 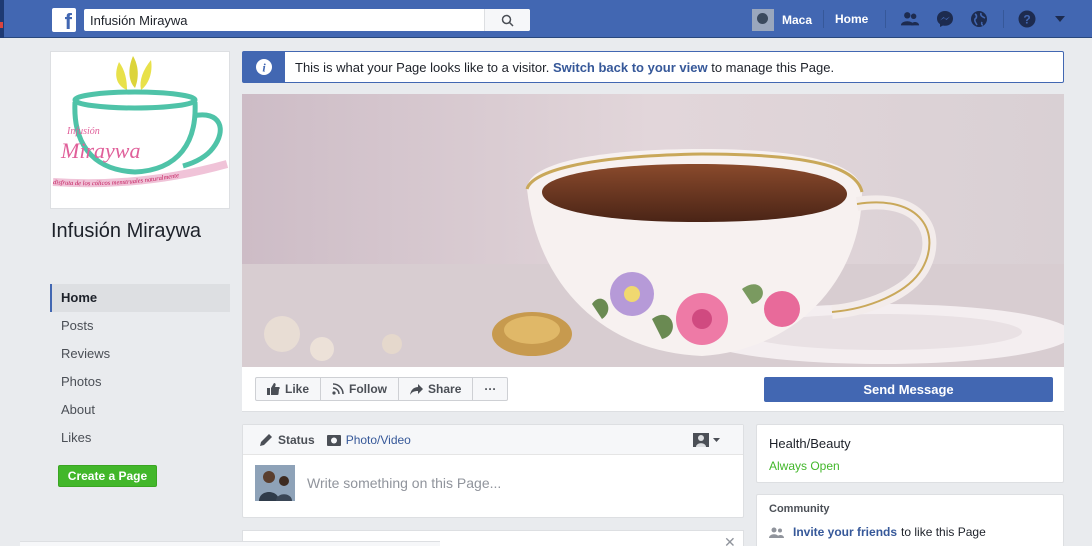 I want to click on share-button: Share, so click(x=436, y=389).